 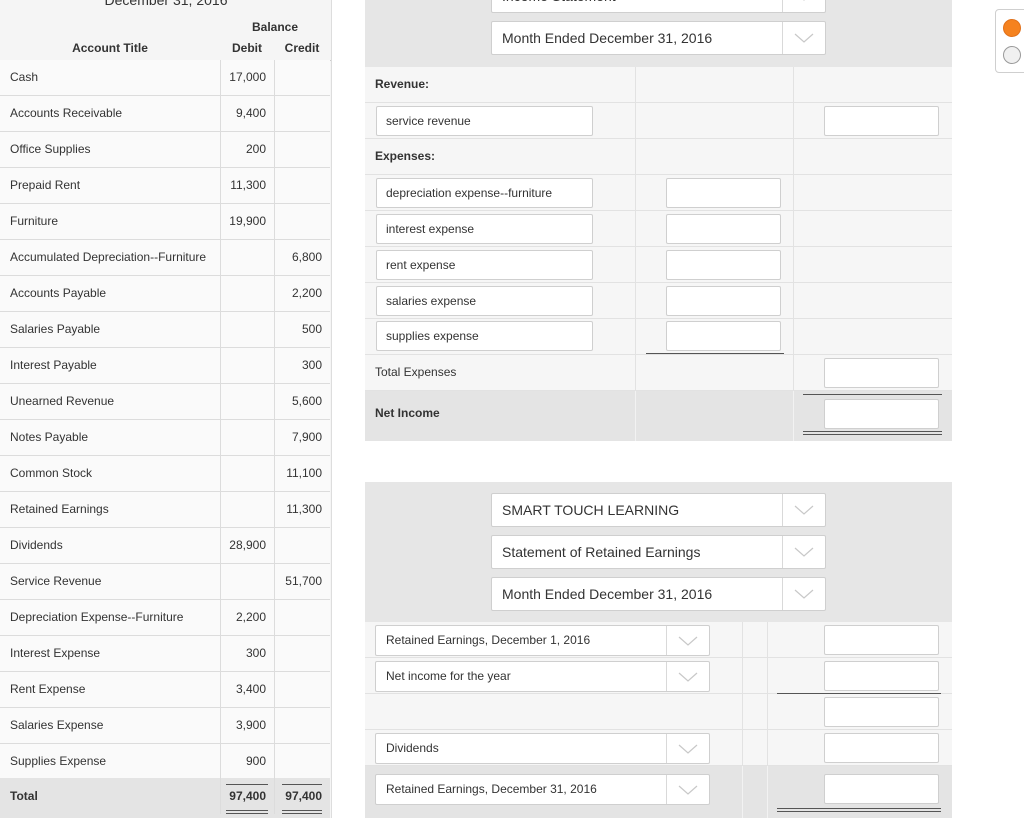 What do you see at coordinates (302, 474) in the screenshot?
I see `credit-value: 11,100` at bounding box center [302, 474].